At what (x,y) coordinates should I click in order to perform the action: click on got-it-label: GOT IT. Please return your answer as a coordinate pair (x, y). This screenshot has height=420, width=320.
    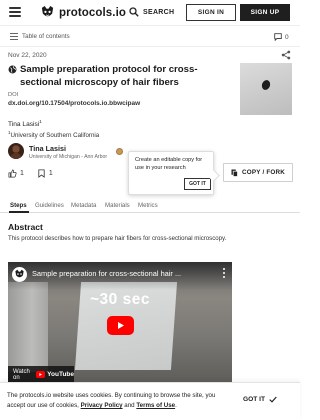
    Looking at the image, I should click on (254, 399).